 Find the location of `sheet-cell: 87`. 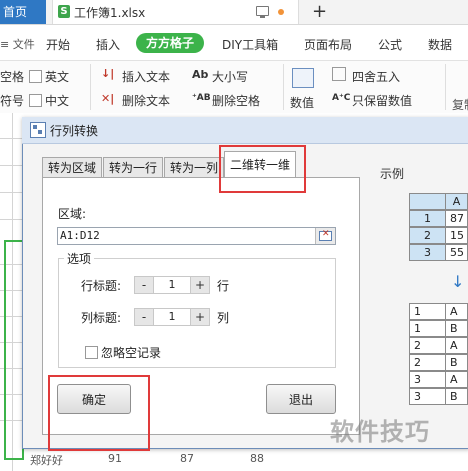

sheet-cell: 87 is located at coordinates (187, 458).